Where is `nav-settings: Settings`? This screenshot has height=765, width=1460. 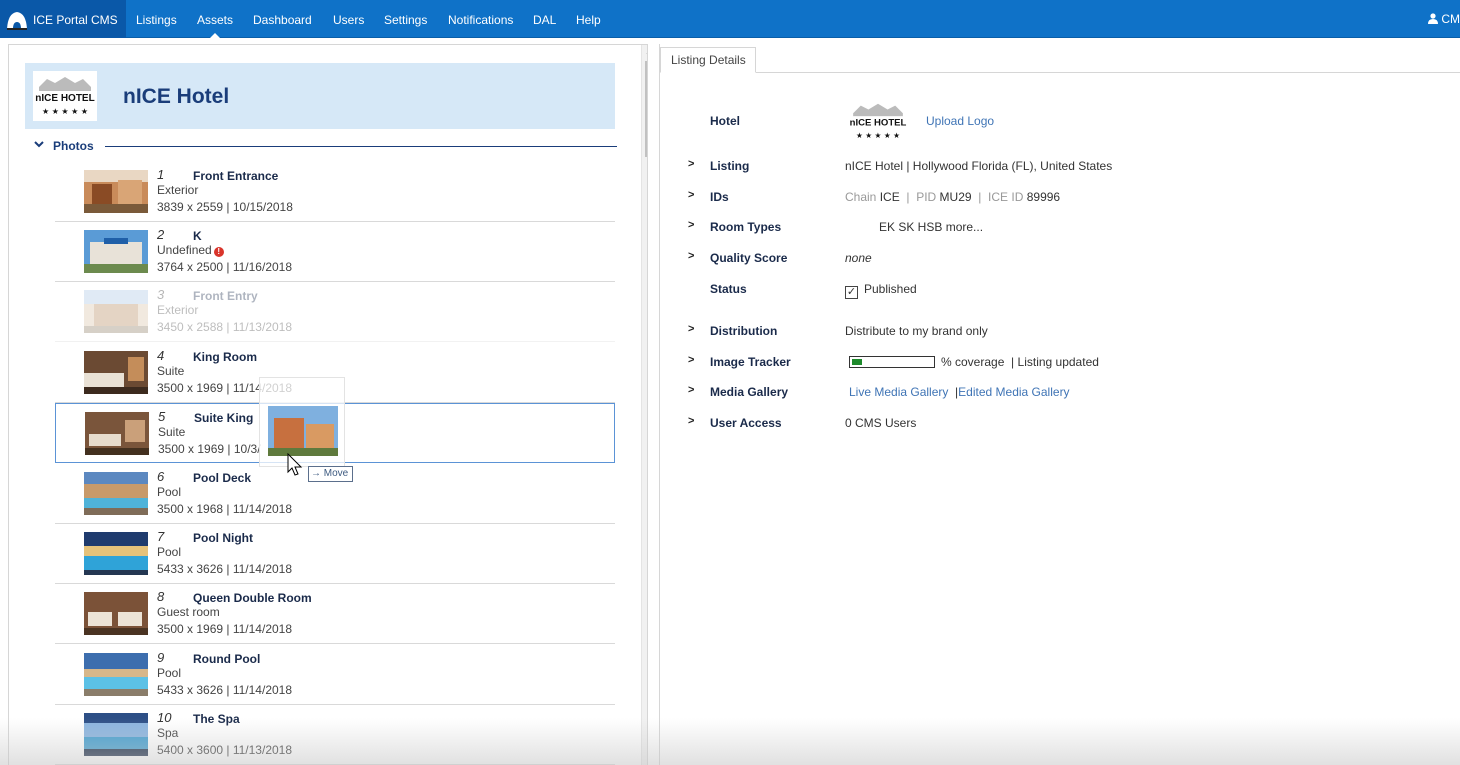 nav-settings: Settings is located at coordinates (405, 20).